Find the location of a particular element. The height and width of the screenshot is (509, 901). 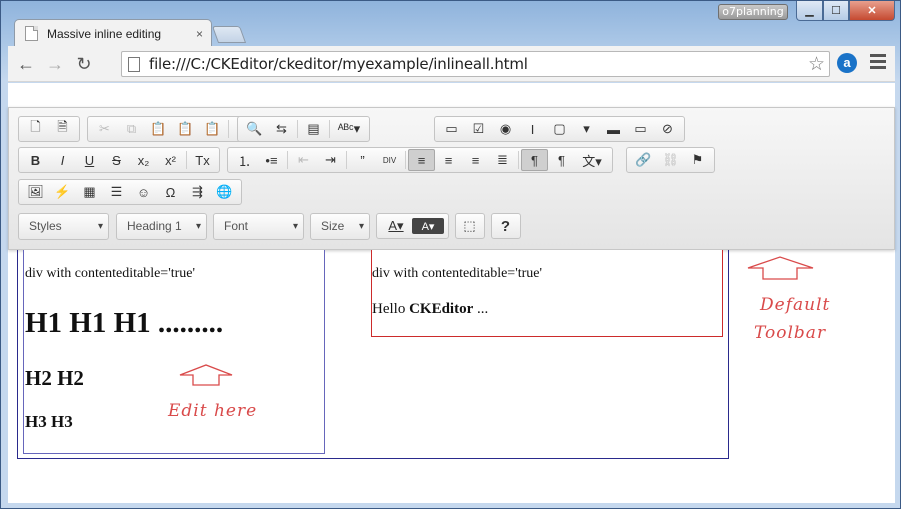

justify-icon: ≣ is located at coordinates (502, 160).